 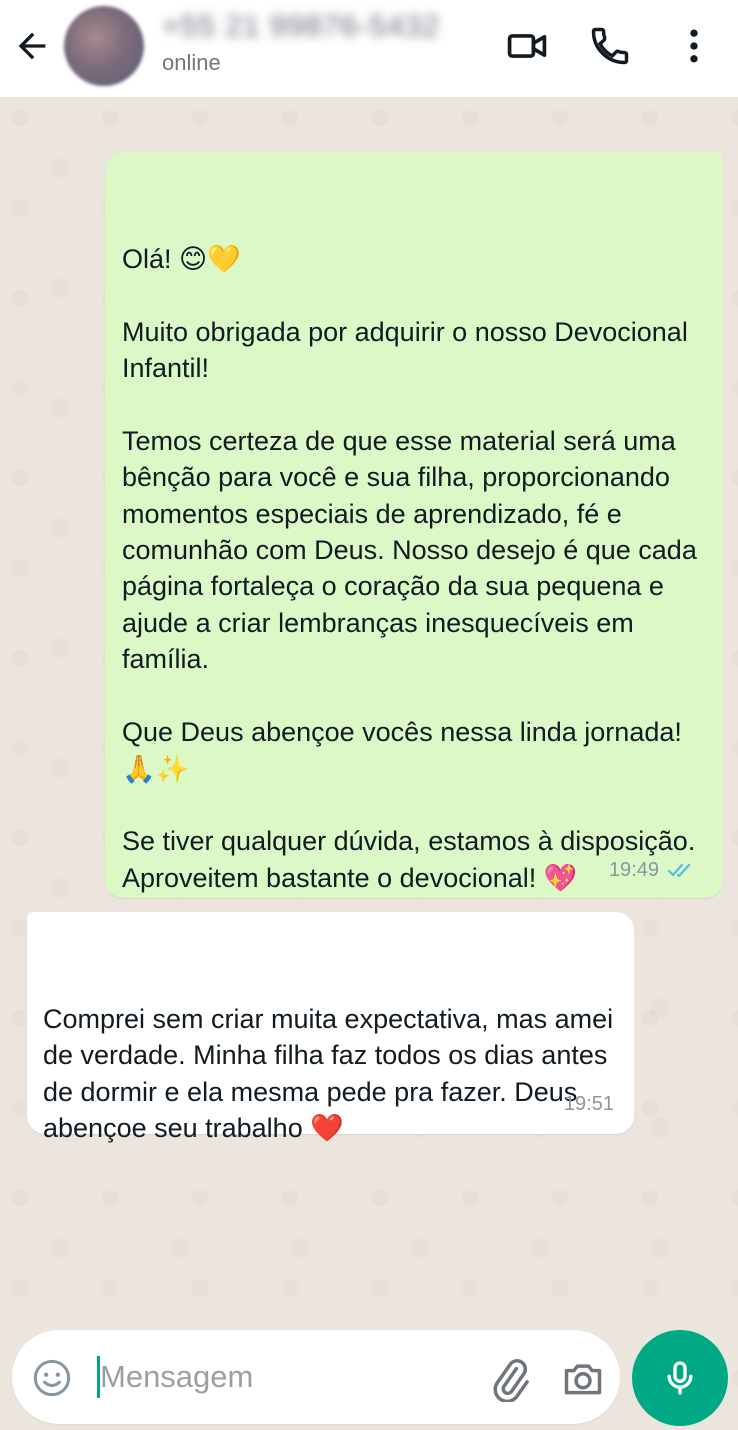 I want to click on camera-icon, so click(x=583, y=1378).